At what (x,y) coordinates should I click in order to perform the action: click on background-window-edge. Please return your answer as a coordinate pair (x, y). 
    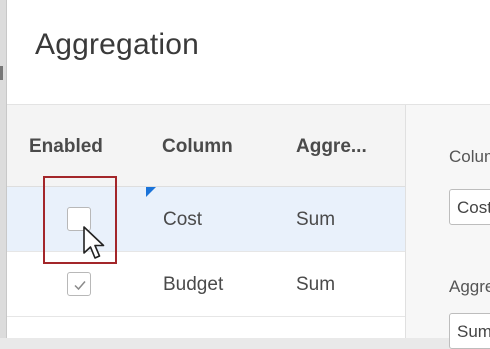
    Looking at the image, I should click on (1, 73).